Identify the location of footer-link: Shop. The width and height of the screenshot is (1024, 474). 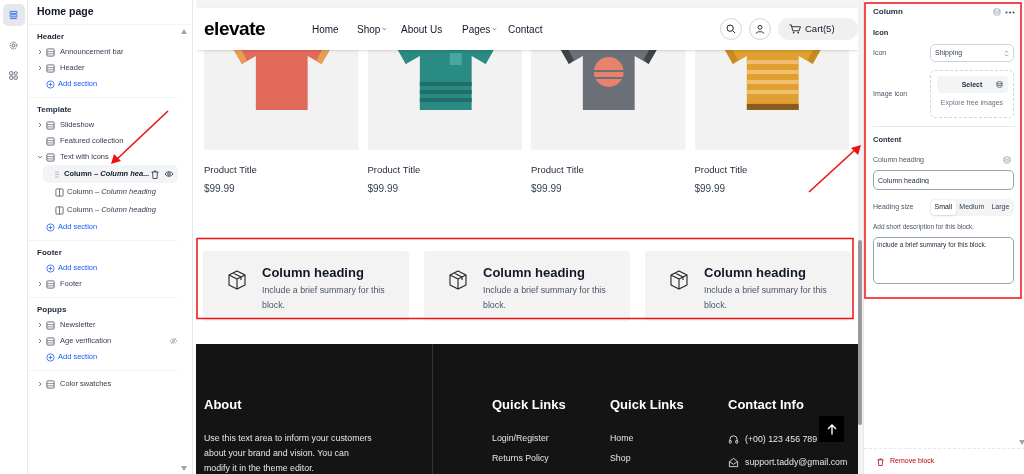
(669, 458).